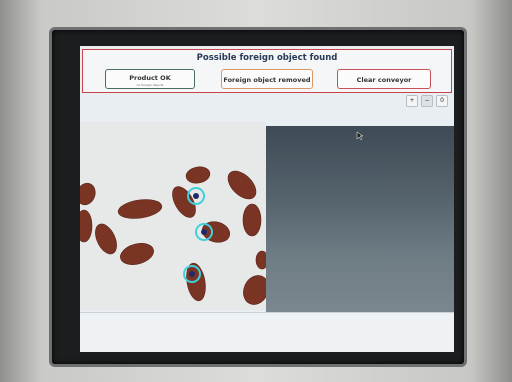 Image resolution: width=512 pixels, height=382 pixels. Describe the element at coordinates (442, 101) in the screenshot. I see `zoom-reset-button: 0` at that location.